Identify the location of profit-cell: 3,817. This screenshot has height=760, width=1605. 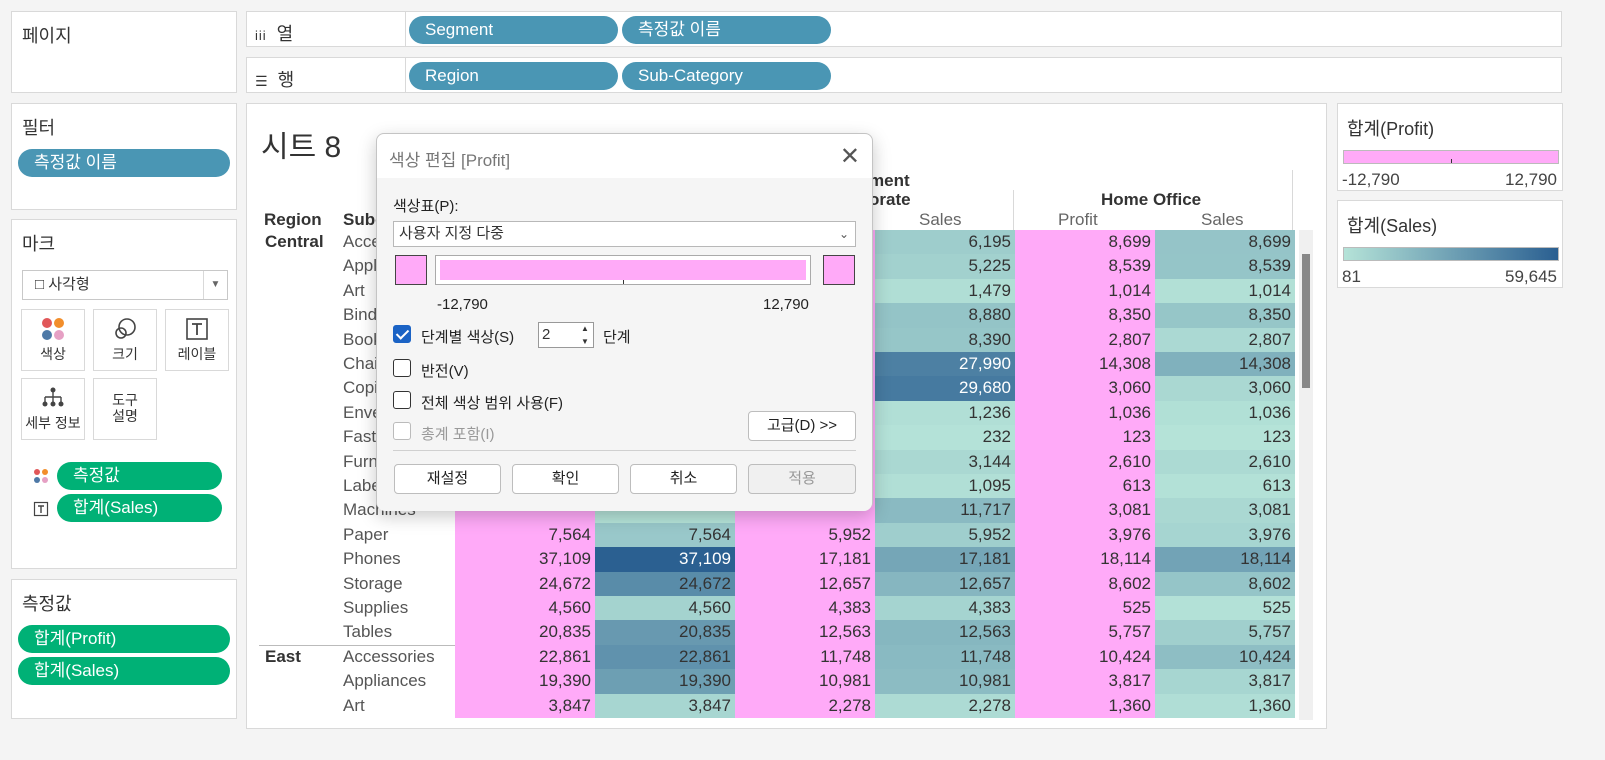
(1085, 681).